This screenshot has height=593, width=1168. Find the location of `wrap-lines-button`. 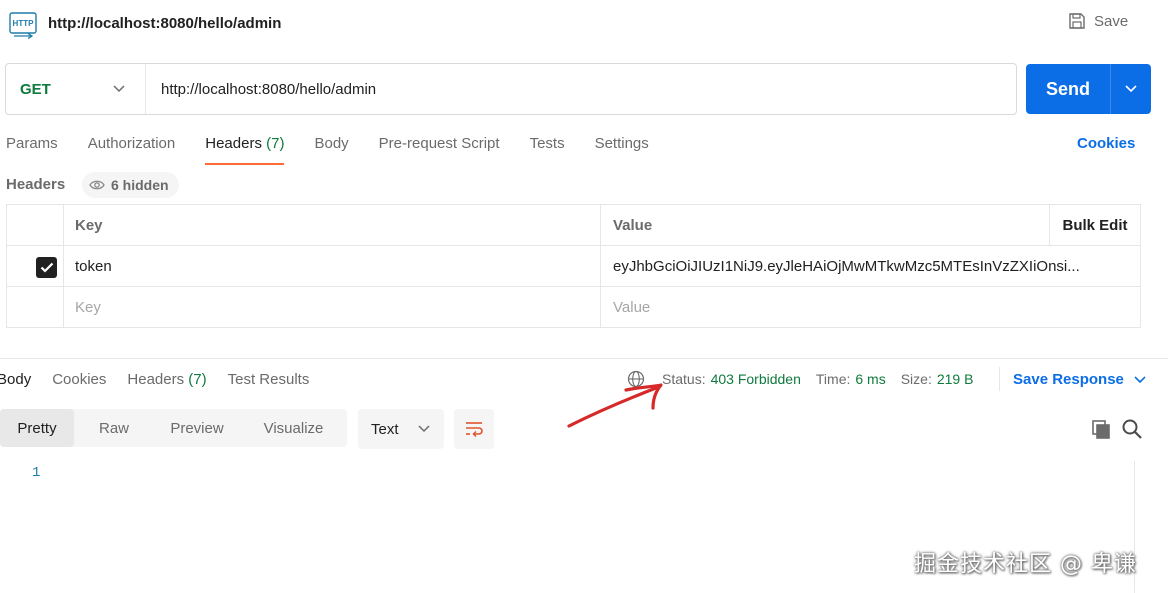

wrap-lines-button is located at coordinates (474, 429).